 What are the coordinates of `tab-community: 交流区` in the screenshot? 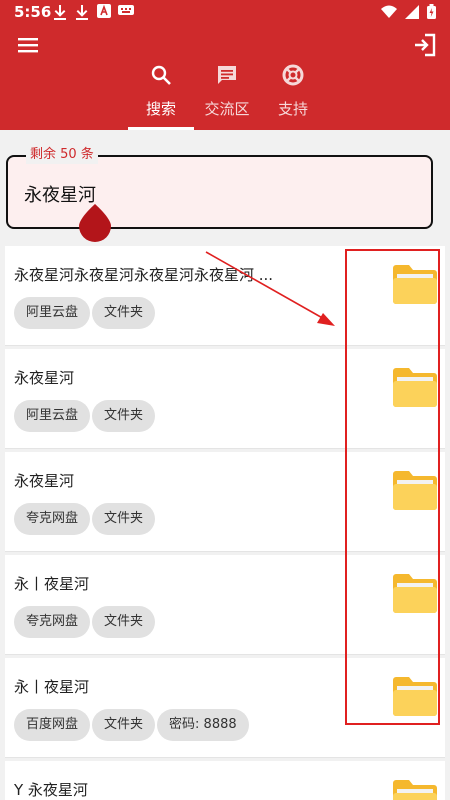 It's located at (227, 95).